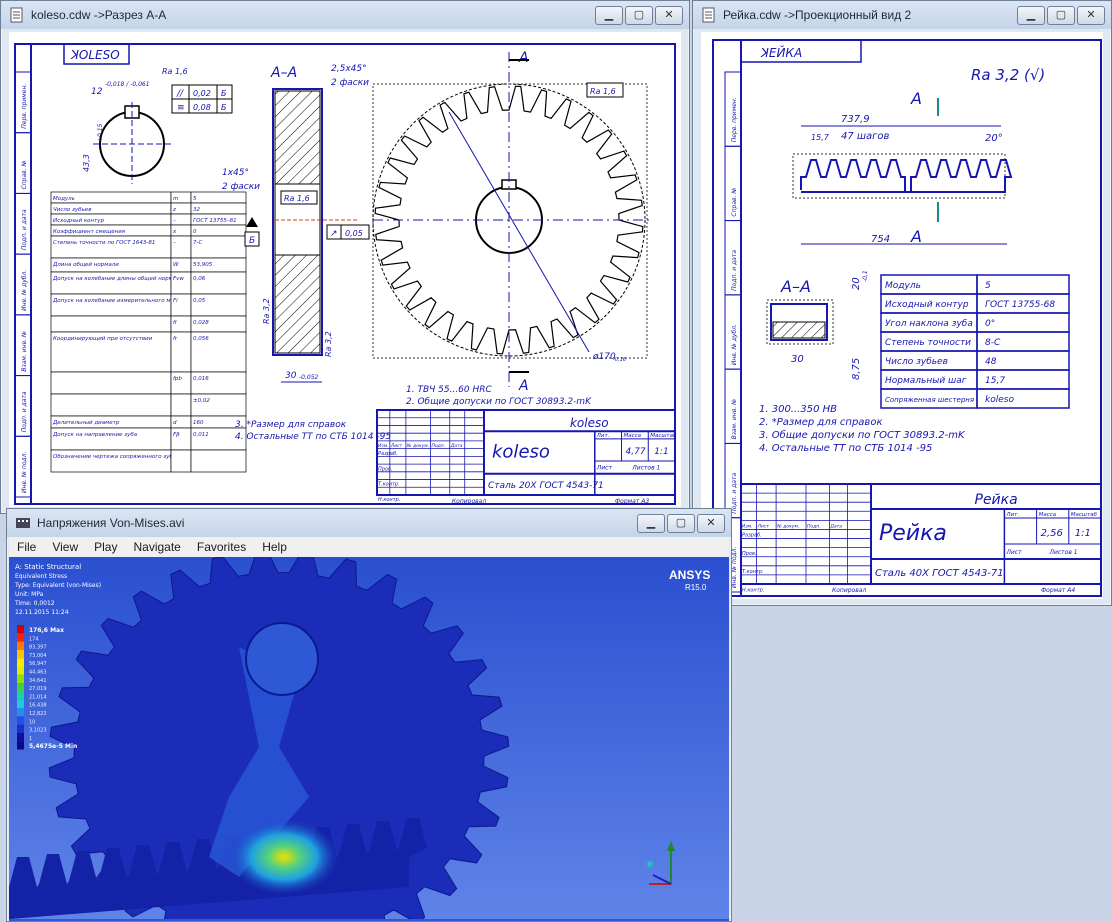 The image size is (1112, 922). I want to click on table-cell: fpb, so click(177, 379).